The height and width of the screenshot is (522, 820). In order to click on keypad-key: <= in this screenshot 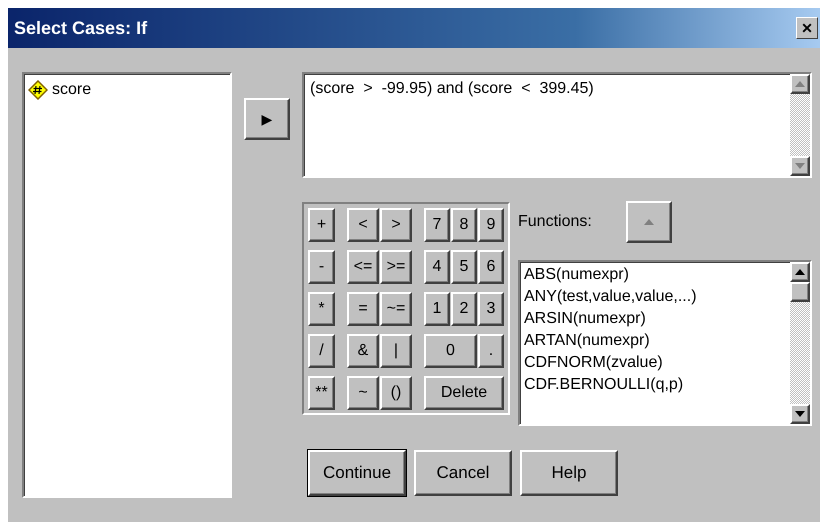, I will do `click(363, 267)`.